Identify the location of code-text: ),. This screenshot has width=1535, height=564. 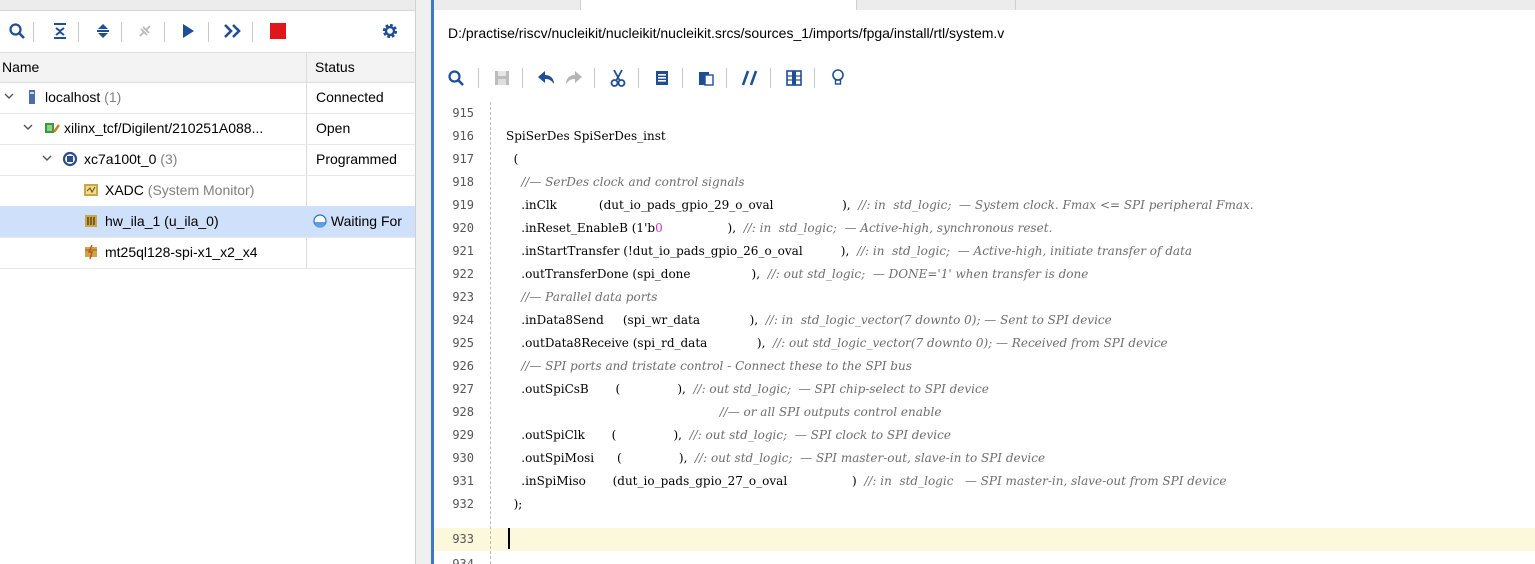
(703, 228).